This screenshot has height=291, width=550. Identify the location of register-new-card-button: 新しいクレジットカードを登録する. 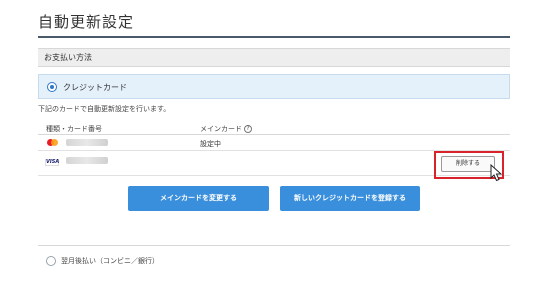
(350, 198).